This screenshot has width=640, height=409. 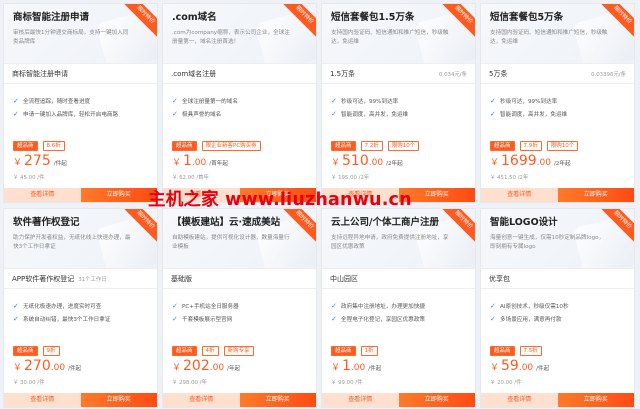 I want to click on price: ￥ 1.00/首年起, so click(x=200, y=161).